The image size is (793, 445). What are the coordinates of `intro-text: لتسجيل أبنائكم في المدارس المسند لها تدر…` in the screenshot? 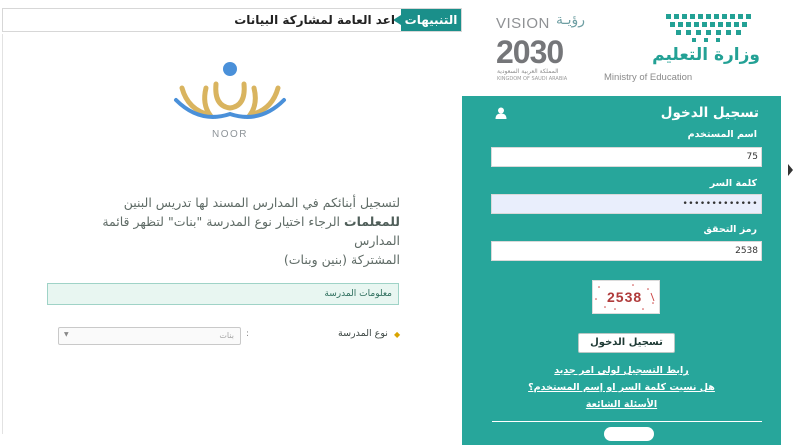 It's located at (227, 231).